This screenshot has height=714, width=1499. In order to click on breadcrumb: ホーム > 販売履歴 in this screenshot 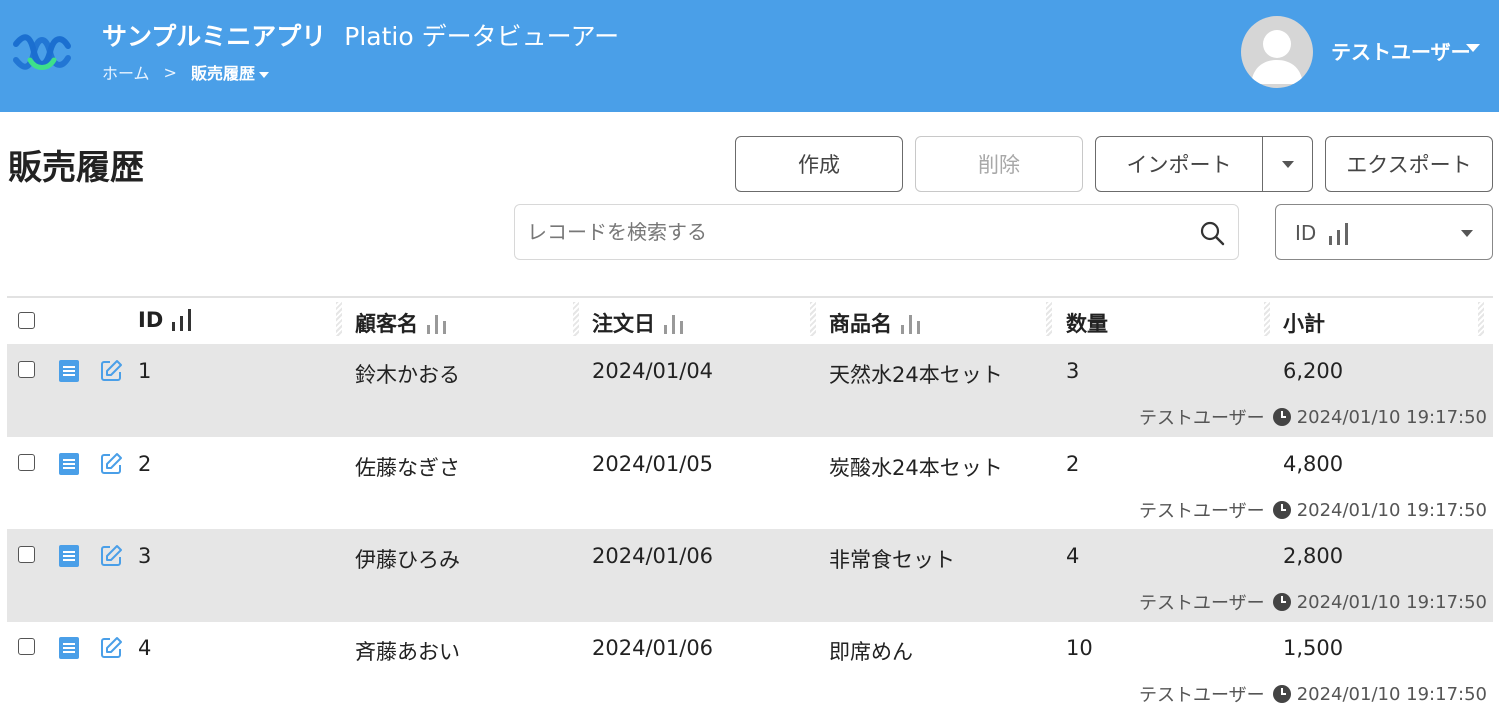, I will do `click(185, 72)`.